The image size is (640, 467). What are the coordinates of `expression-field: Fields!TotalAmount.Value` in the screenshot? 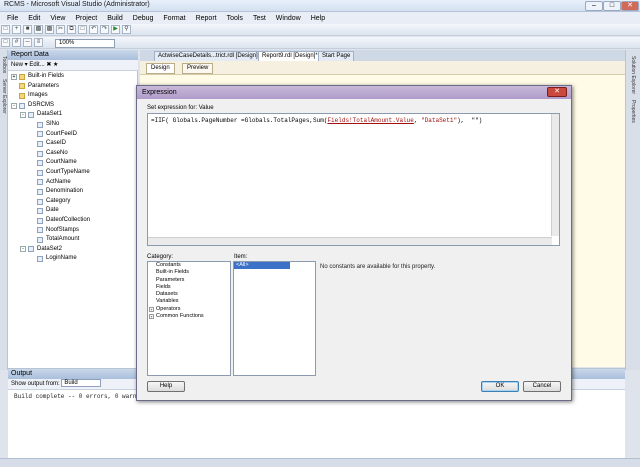 It's located at (370, 120).